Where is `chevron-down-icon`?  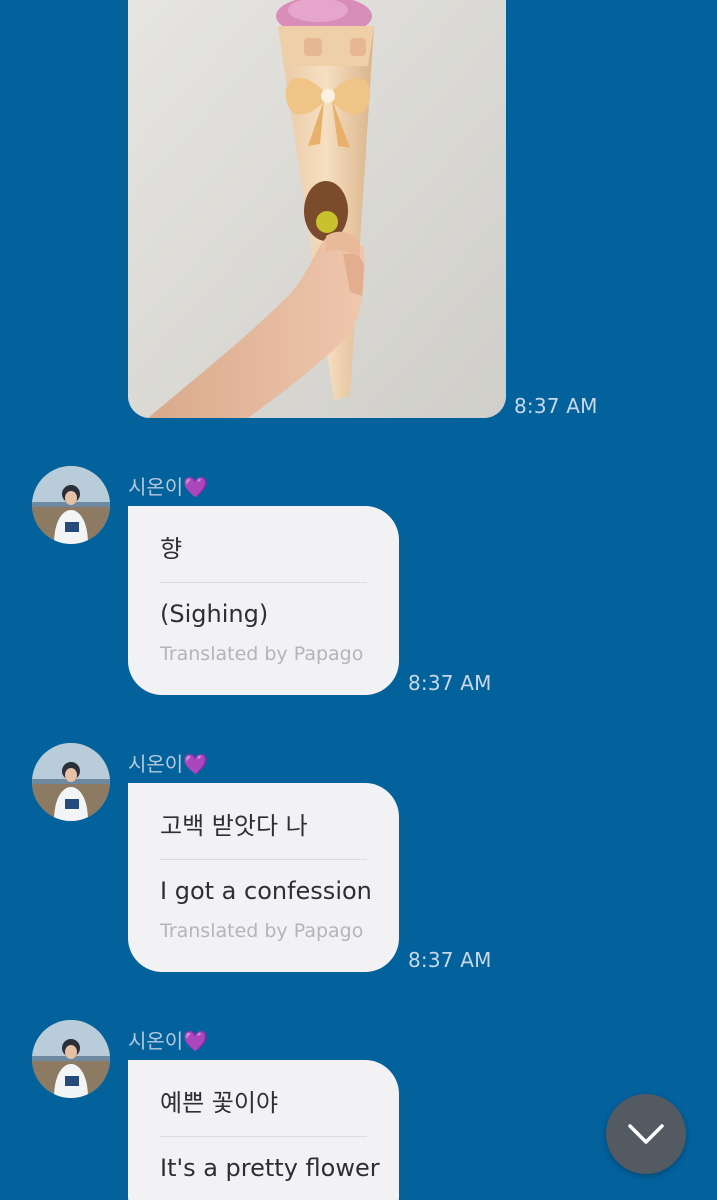 chevron-down-icon is located at coordinates (646, 1134).